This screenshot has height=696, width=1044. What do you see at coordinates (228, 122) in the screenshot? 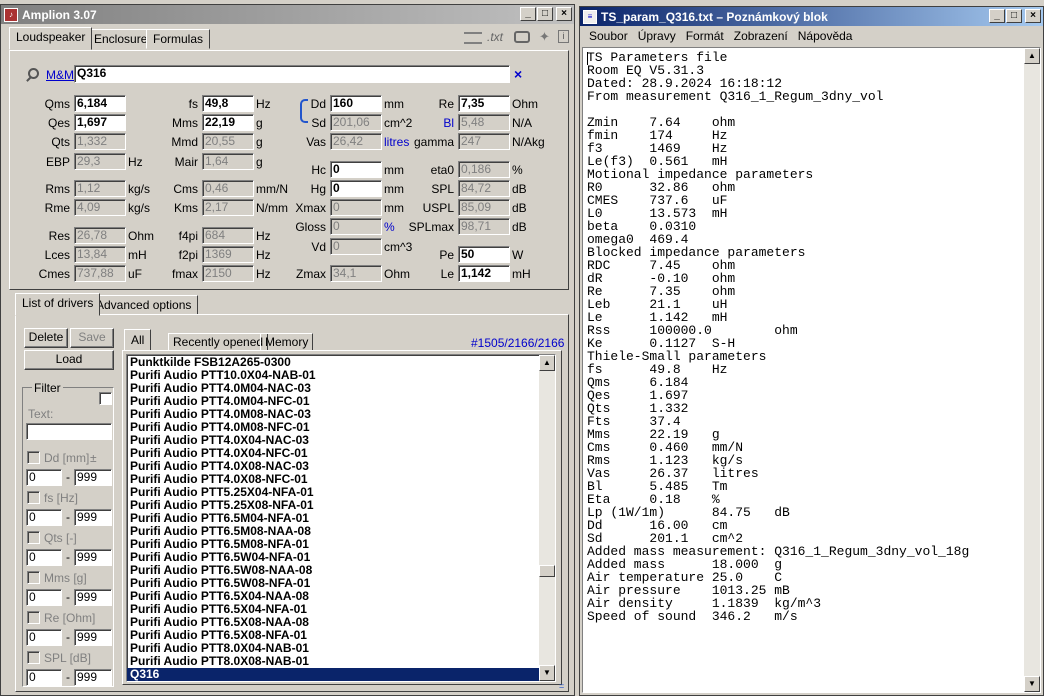
I see `mms-field: 22,19` at bounding box center [228, 122].